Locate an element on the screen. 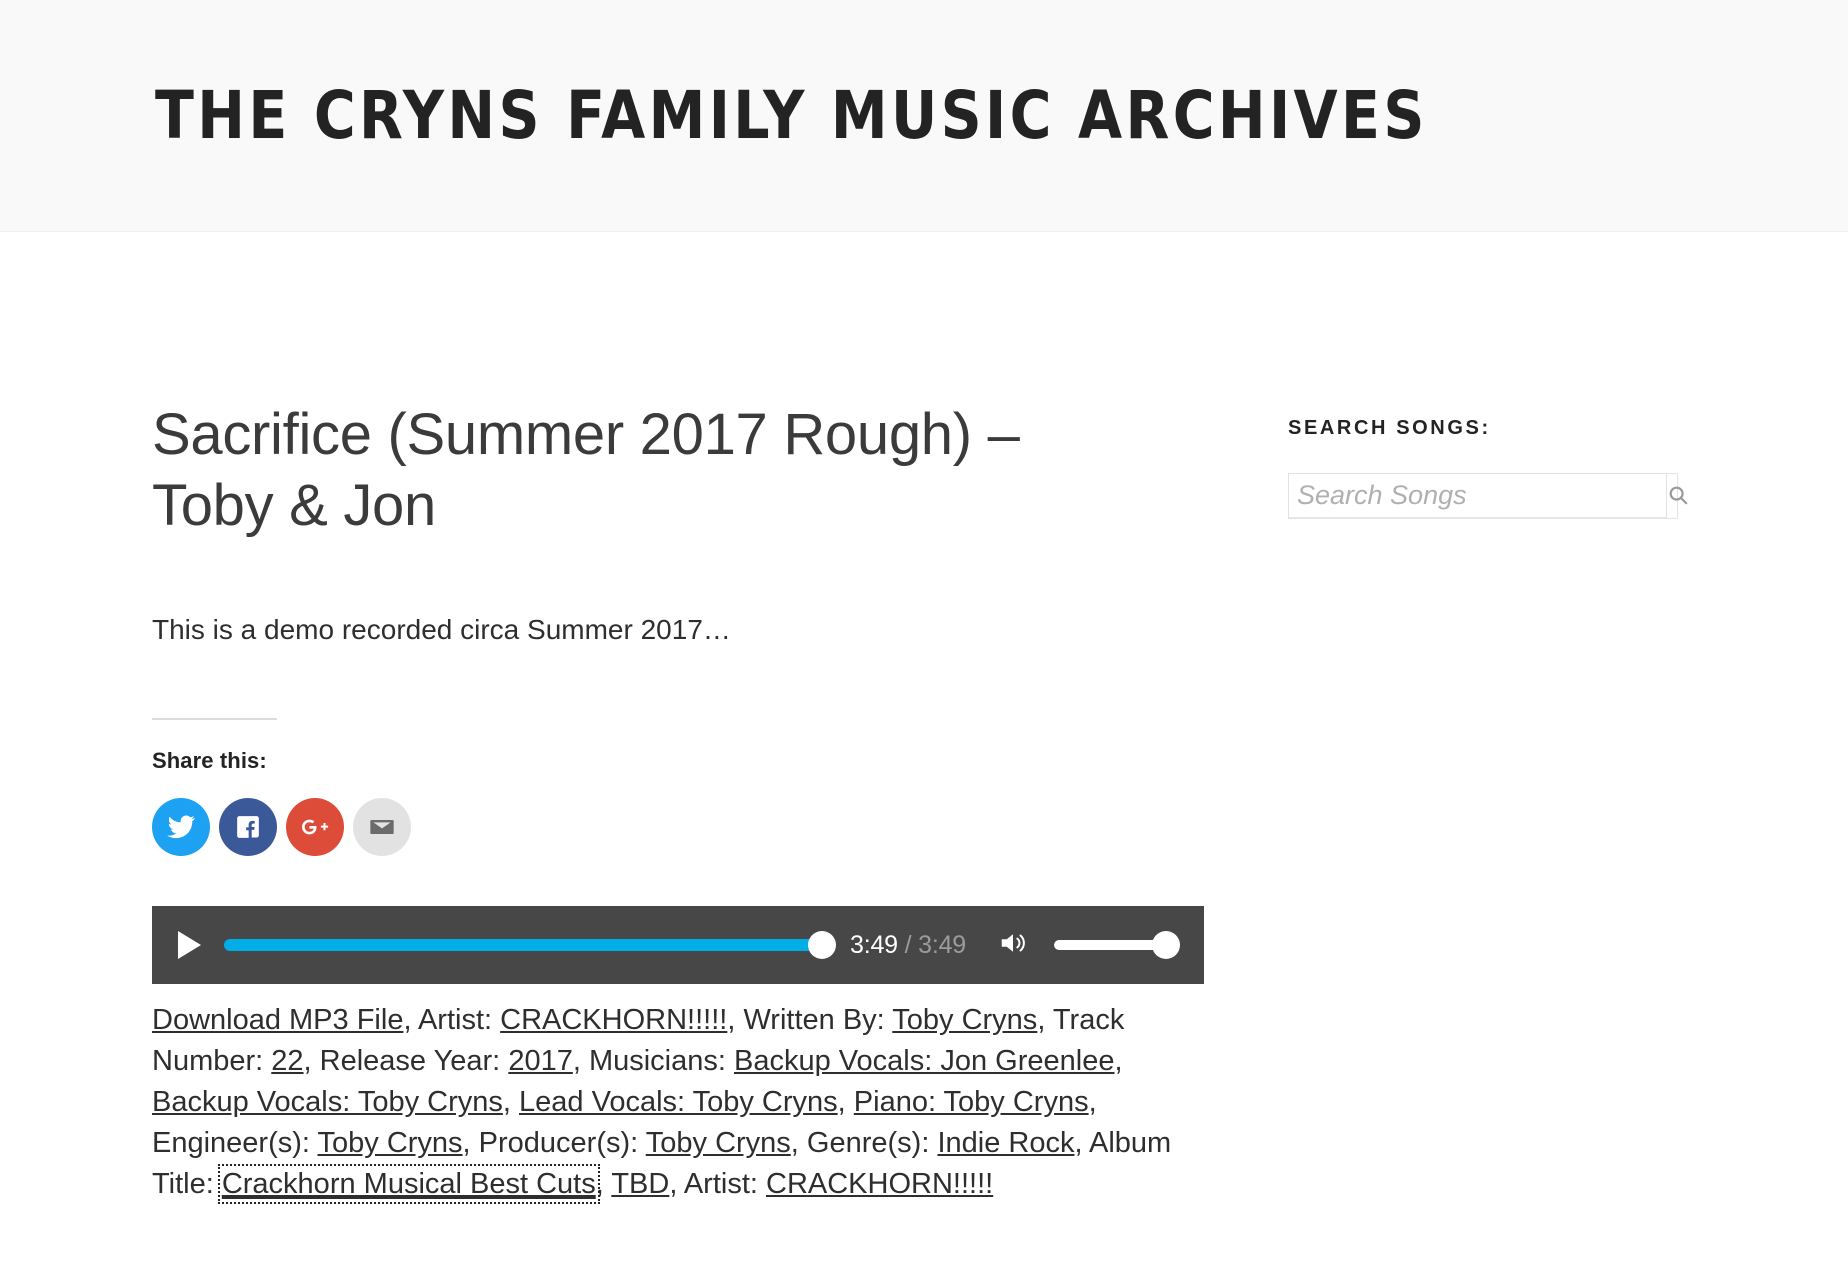 The width and height of the screenshot is (1848, 1286). search-form is located at coordinates (1488, 496).